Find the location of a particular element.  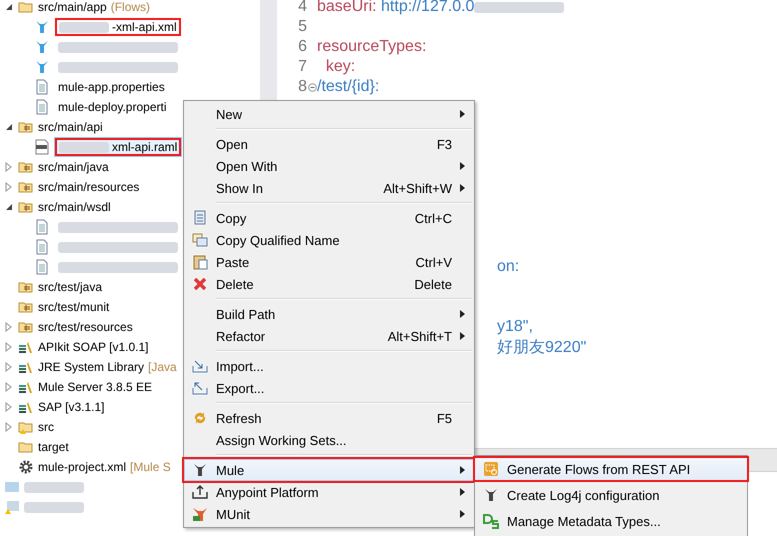

menu-item: Refactor Alt+Shift+T is located at coordinates (329, 336).